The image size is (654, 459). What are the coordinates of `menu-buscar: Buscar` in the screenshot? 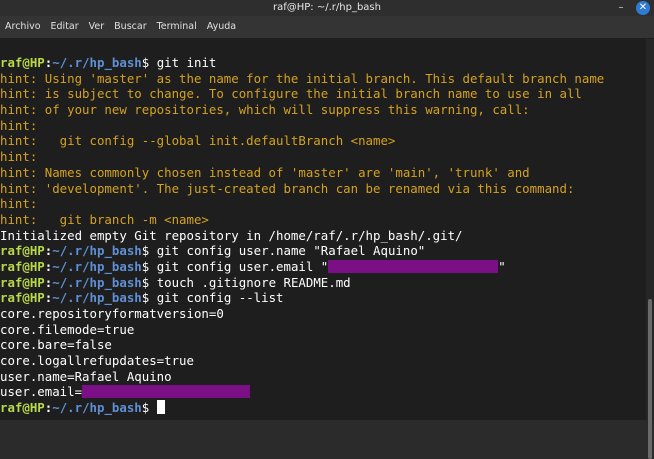 It's located at (130, 27).